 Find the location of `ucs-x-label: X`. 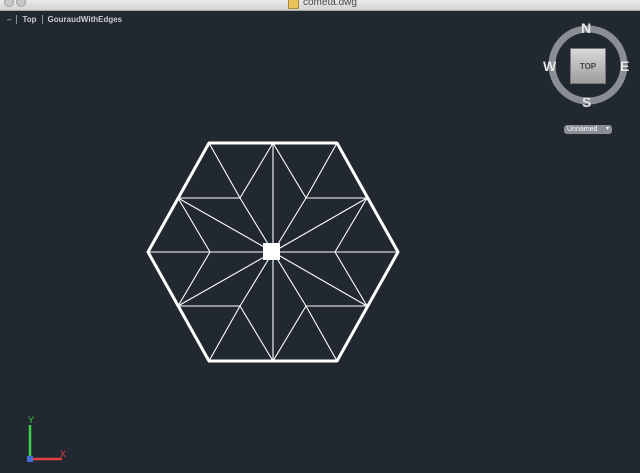

ucs-x-label: X is located at coordinates (63, 454).